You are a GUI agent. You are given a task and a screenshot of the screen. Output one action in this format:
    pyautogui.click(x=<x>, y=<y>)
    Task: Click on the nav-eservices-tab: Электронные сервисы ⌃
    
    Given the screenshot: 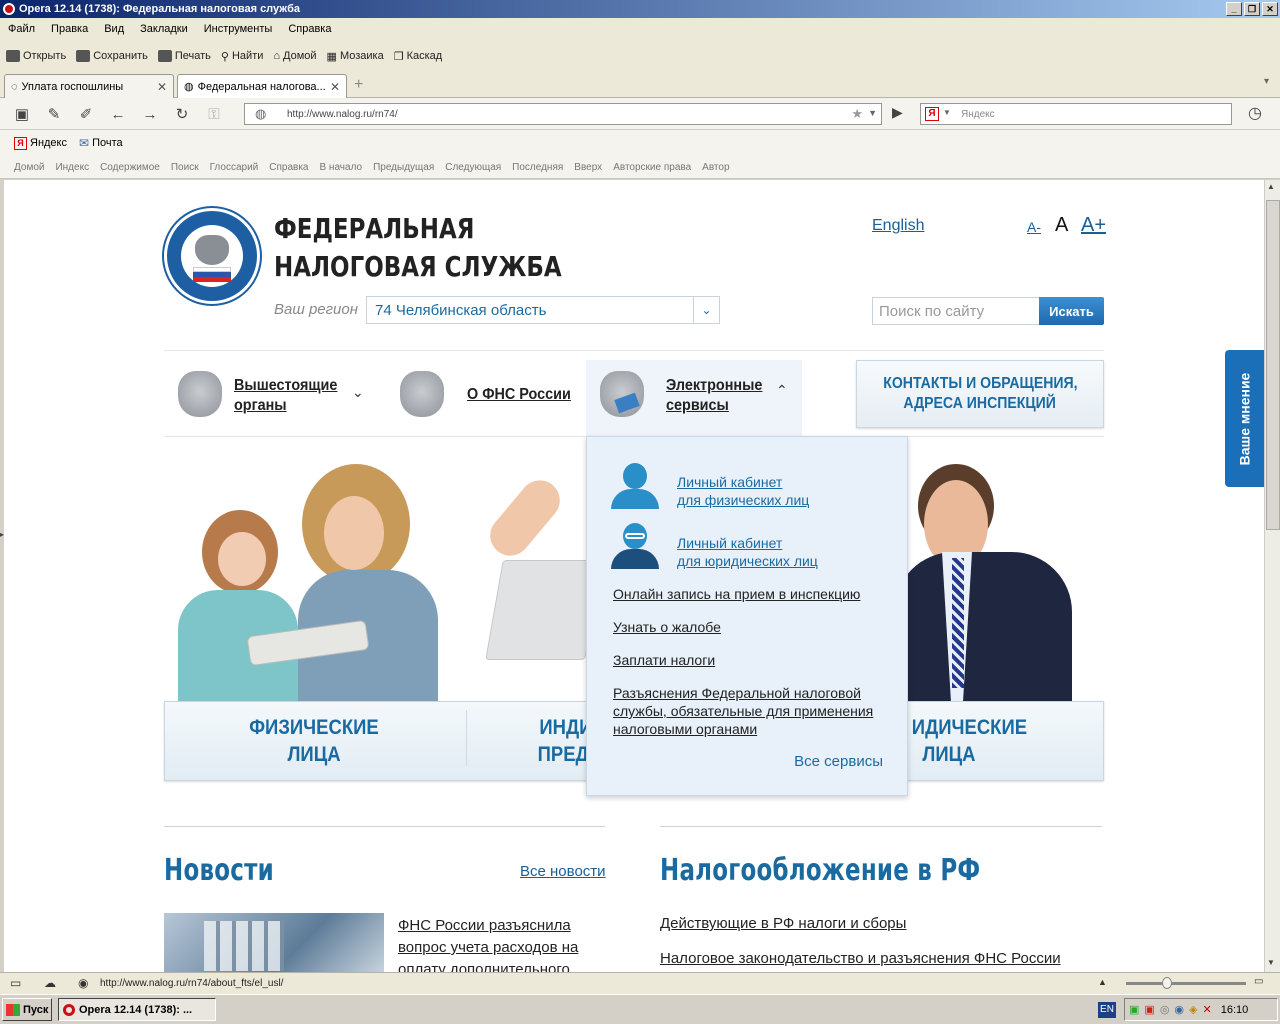 What is the action you would take?
    pyautogui.click(x=694, y=398)
    